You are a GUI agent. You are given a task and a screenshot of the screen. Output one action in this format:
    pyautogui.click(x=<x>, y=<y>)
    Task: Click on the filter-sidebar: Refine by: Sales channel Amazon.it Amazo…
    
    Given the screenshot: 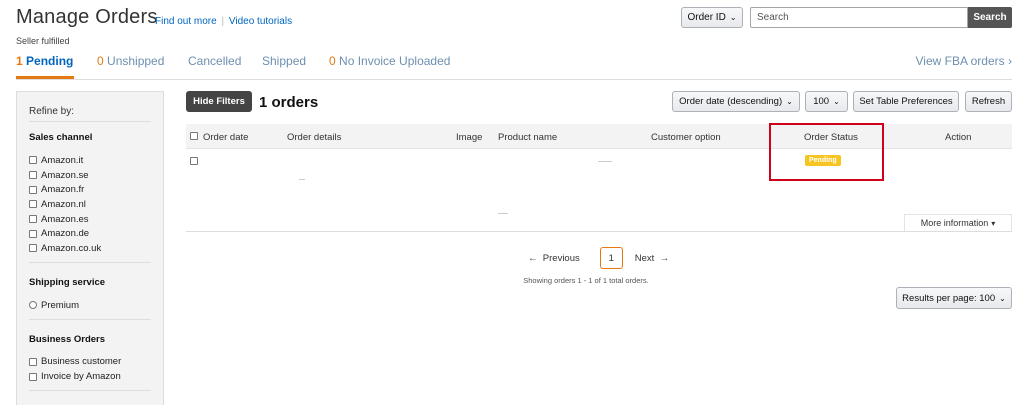 What is the action you would take?
    pyautogui.click(x=90, y=248)
    